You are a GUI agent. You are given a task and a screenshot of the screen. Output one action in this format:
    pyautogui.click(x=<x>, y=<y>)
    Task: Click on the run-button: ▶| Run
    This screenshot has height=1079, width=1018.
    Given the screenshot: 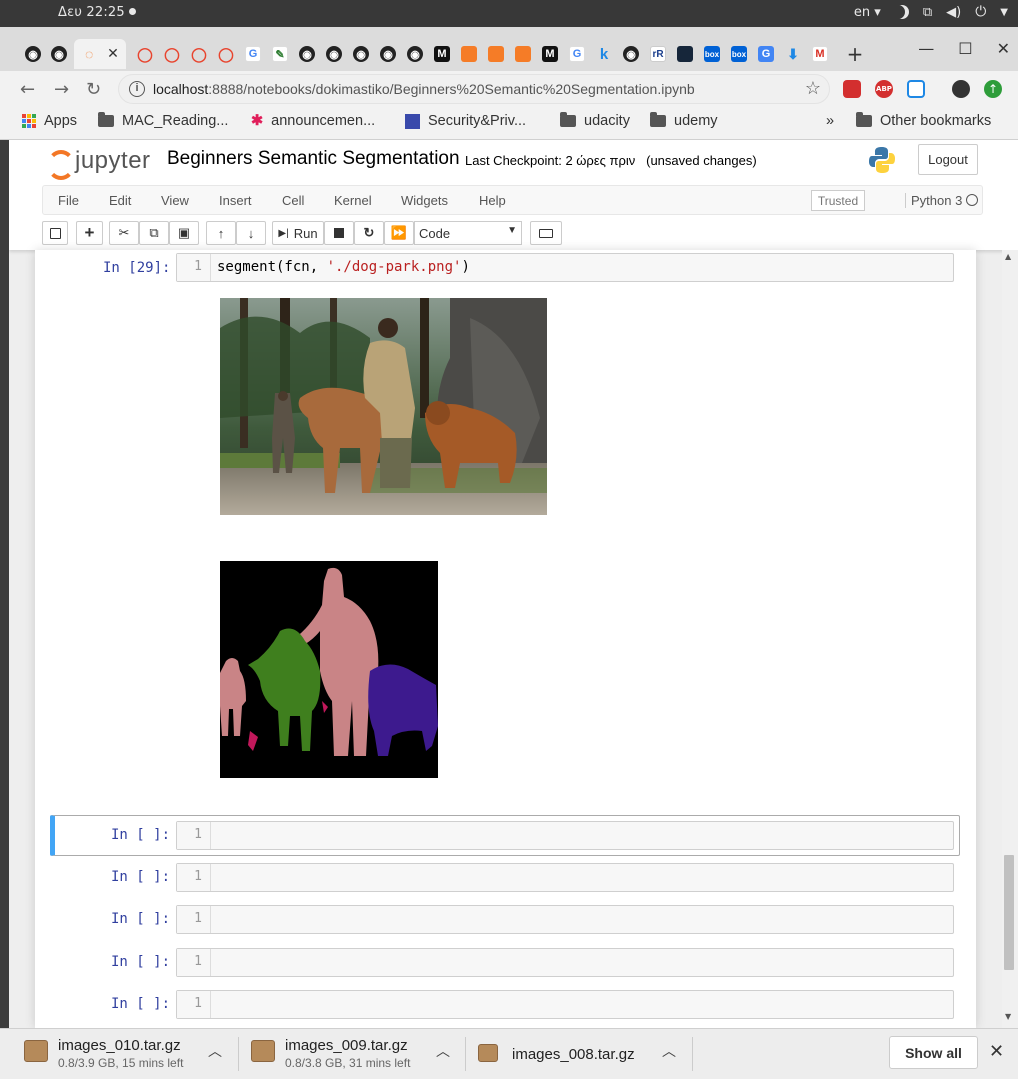 What is the action you would take?
    pyautogui.click(x=298, y=233)
    